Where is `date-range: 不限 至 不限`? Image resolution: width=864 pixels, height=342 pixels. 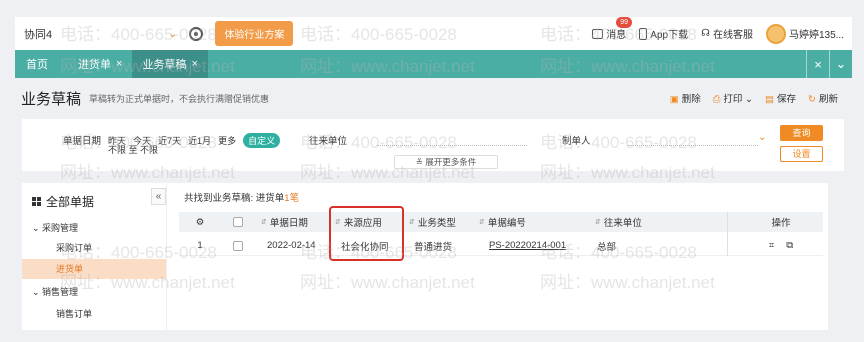
date-range: 不限 至 不限 is located at coordinates (133, 149).